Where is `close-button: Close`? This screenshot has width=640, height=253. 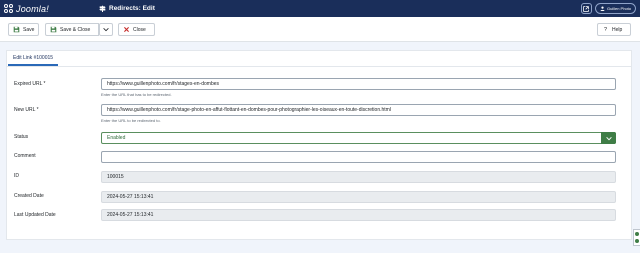 close-button: Close is located at coordinates (136, 29).